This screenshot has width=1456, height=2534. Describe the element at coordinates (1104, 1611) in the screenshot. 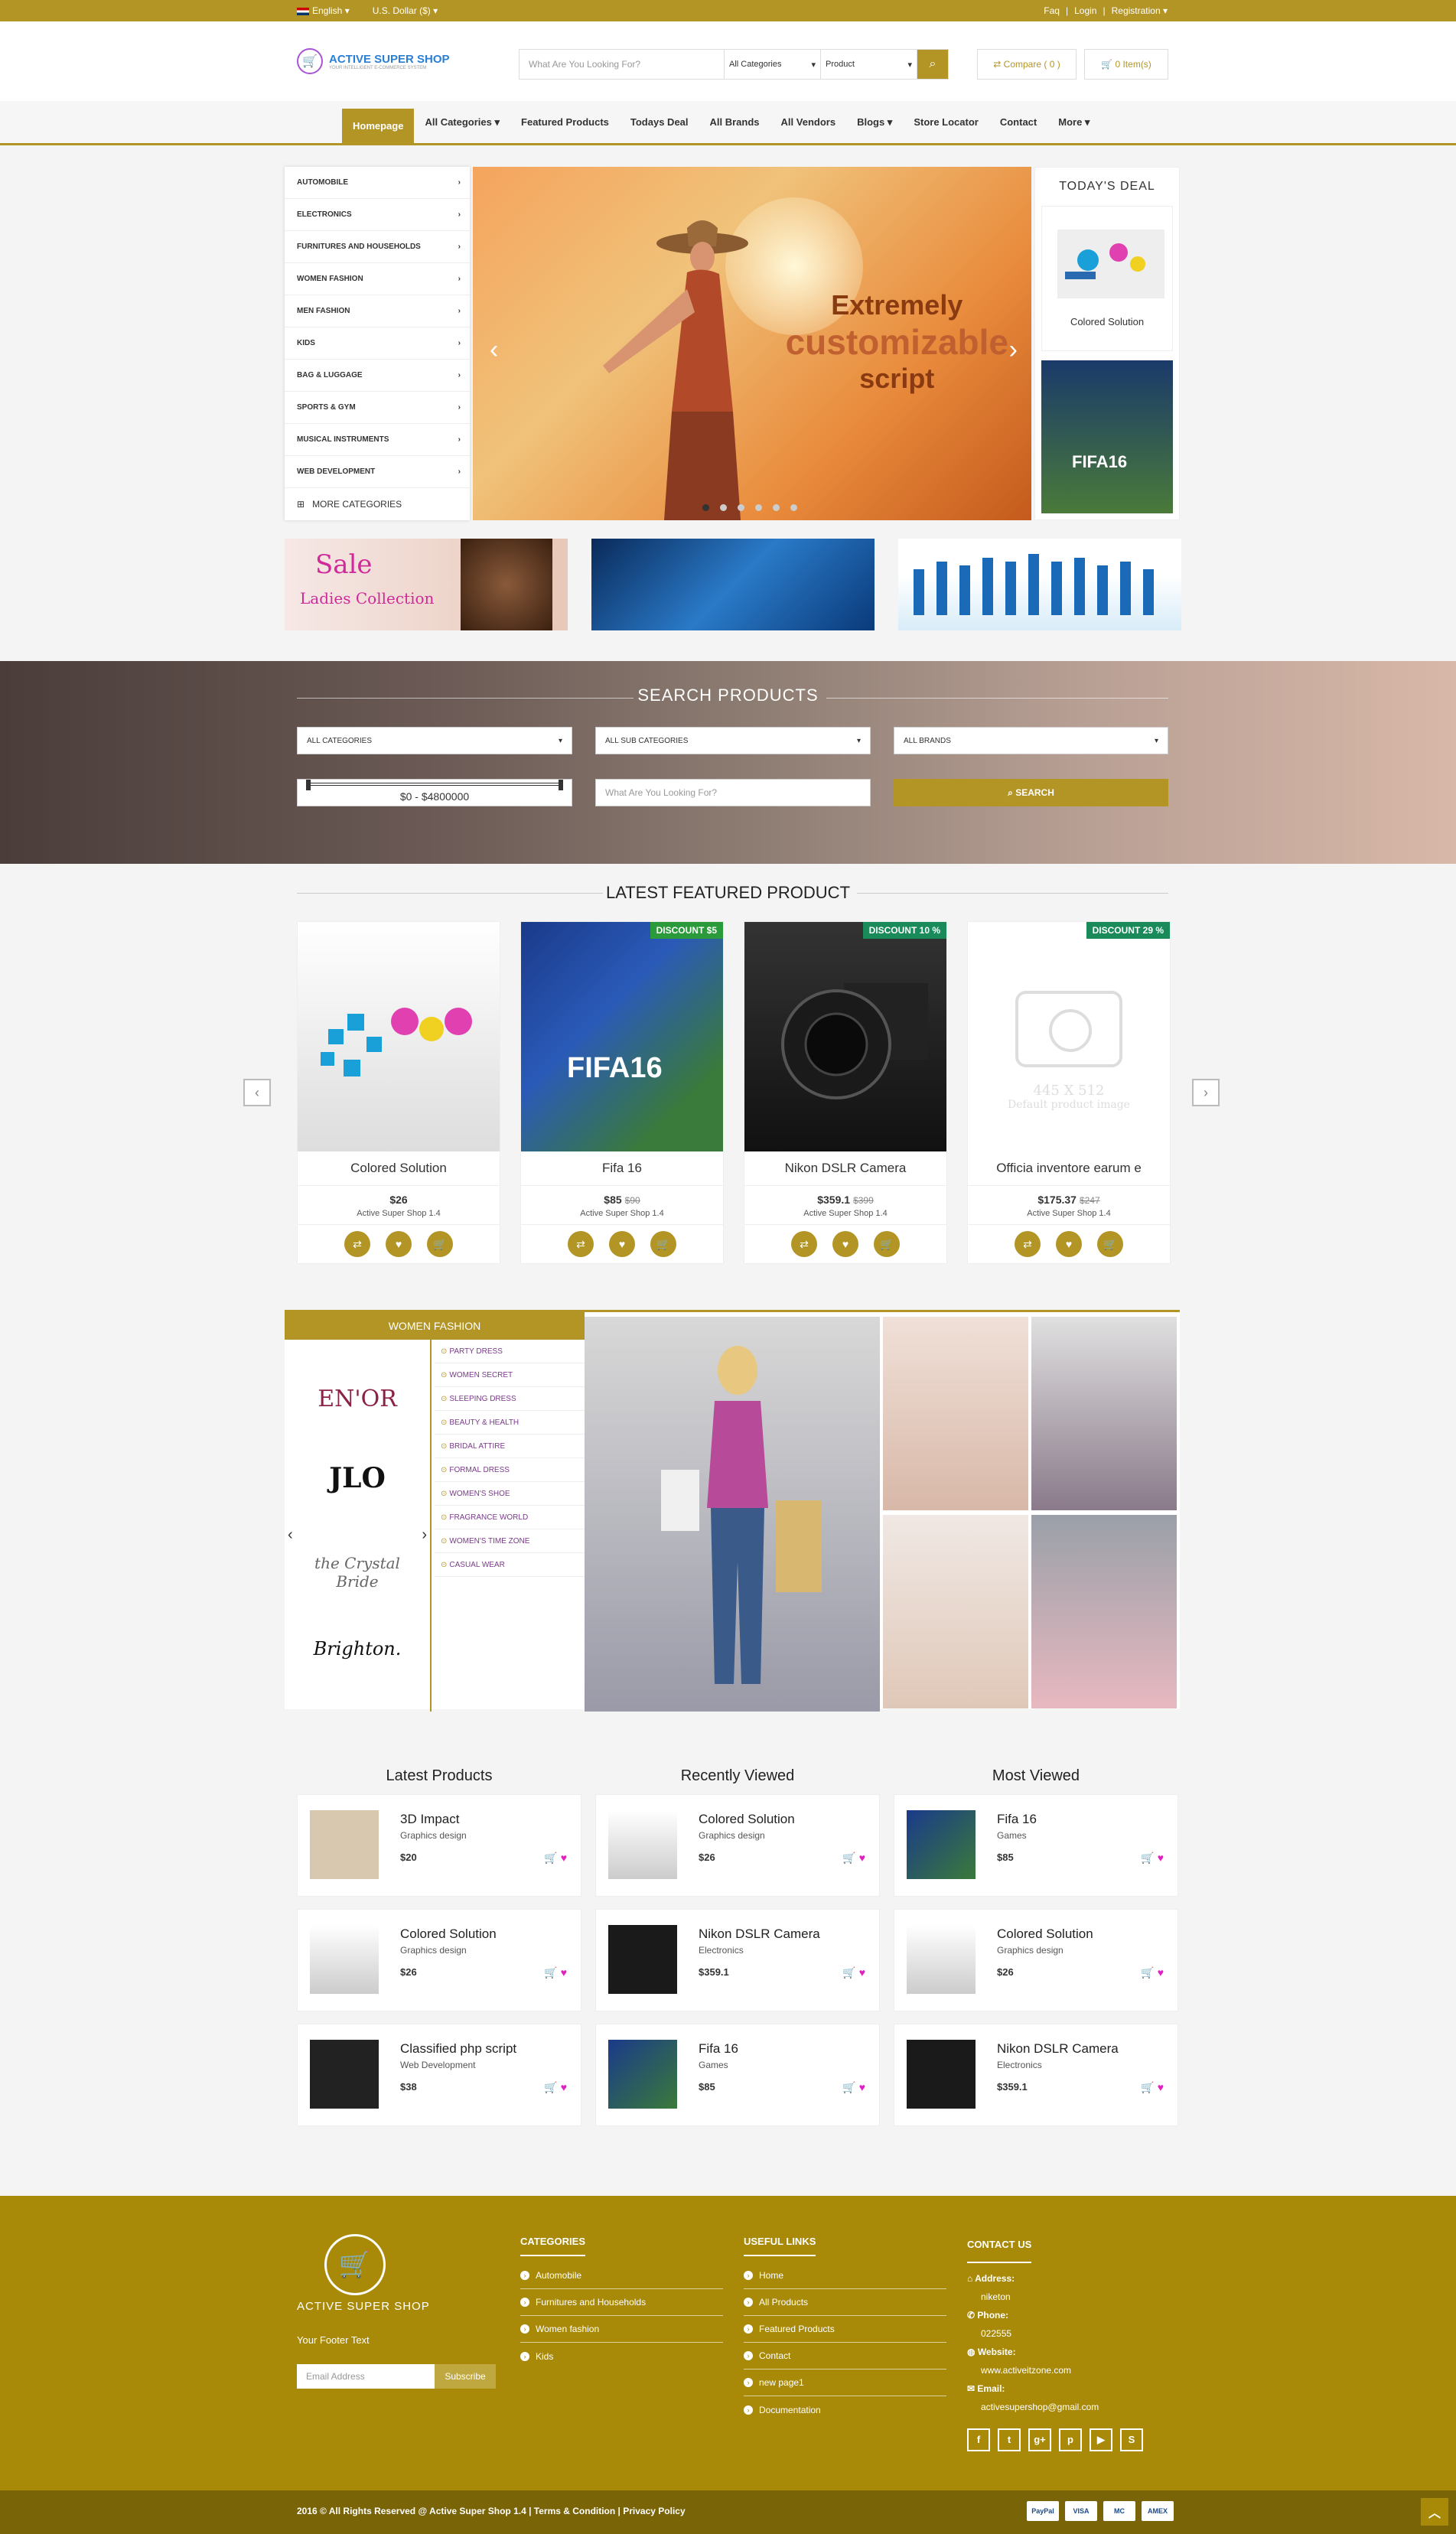

I see `jacket-woman-image` at that location.